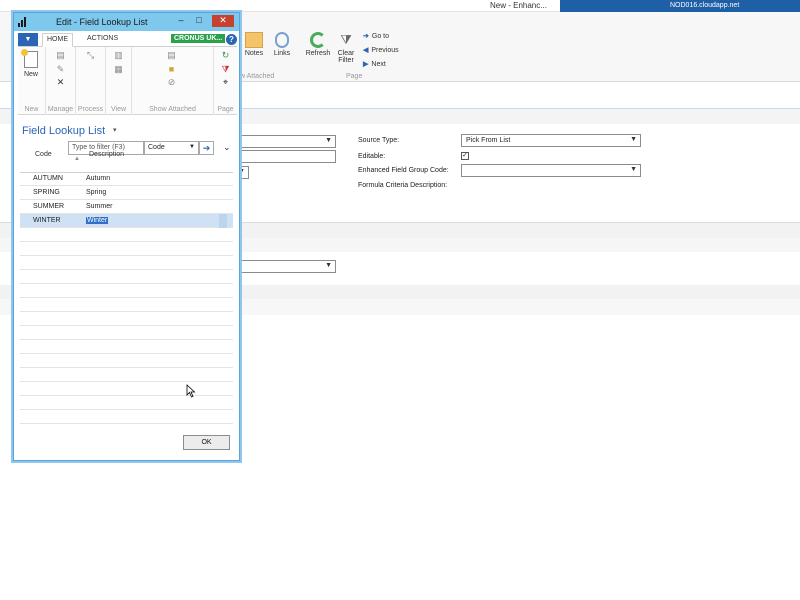  I want to click on cell-description: Summer, so click(99, 206).